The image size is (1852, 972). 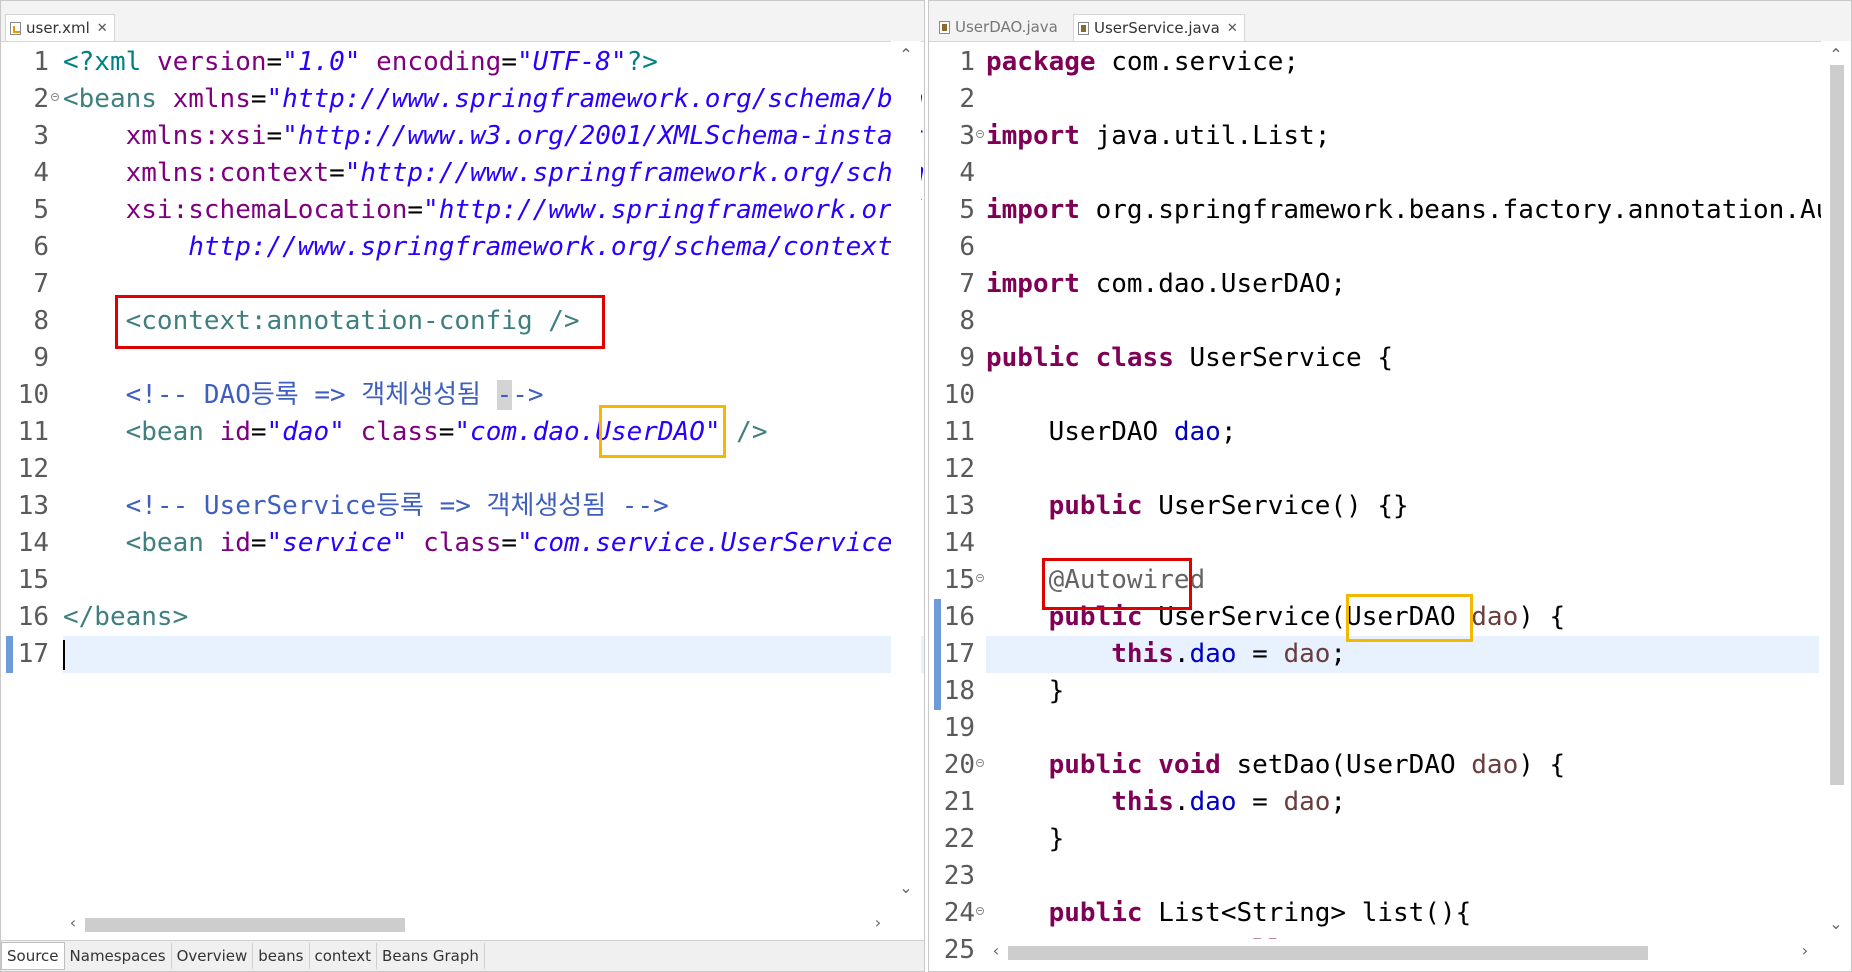 What do you see at coordinates (1390, 173) in the screenshot?
I see `java-code-line: 4` at bounding box center [1390, 173].